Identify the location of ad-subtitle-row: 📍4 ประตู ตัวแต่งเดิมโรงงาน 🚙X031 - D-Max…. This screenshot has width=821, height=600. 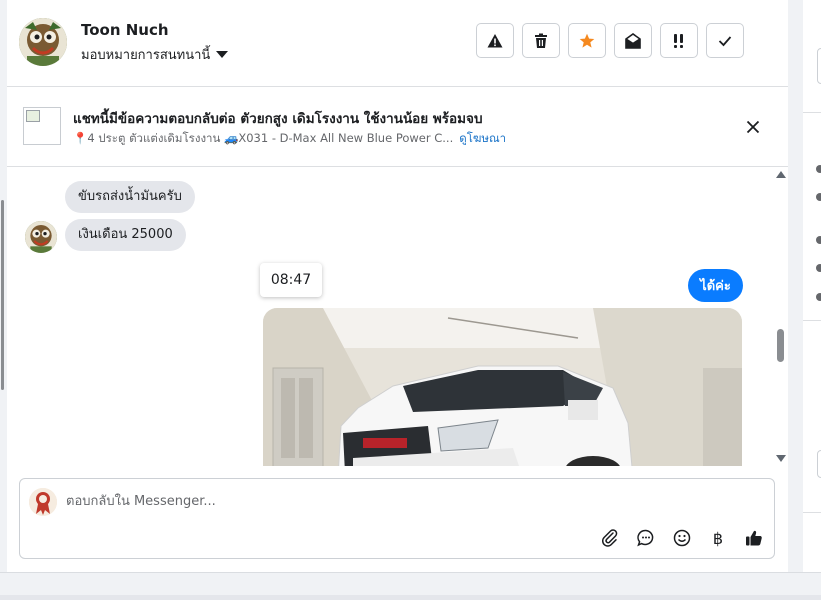
(289, 139).